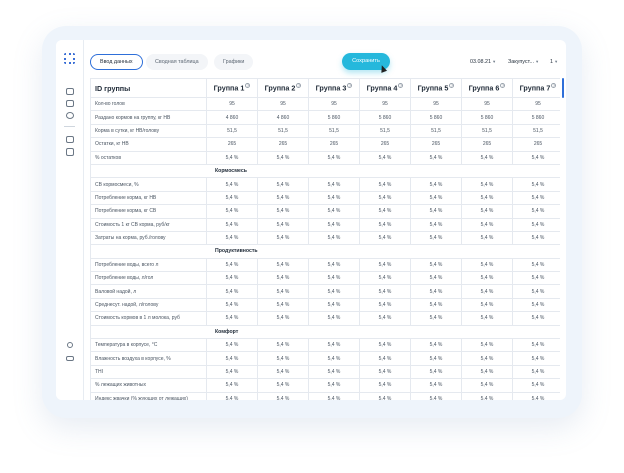 The image size is (624, 473). What do you see at coordinates (553, 62) in the screenshot?
I see `page-select: 1 ▾` at bounding box center [553, 62].